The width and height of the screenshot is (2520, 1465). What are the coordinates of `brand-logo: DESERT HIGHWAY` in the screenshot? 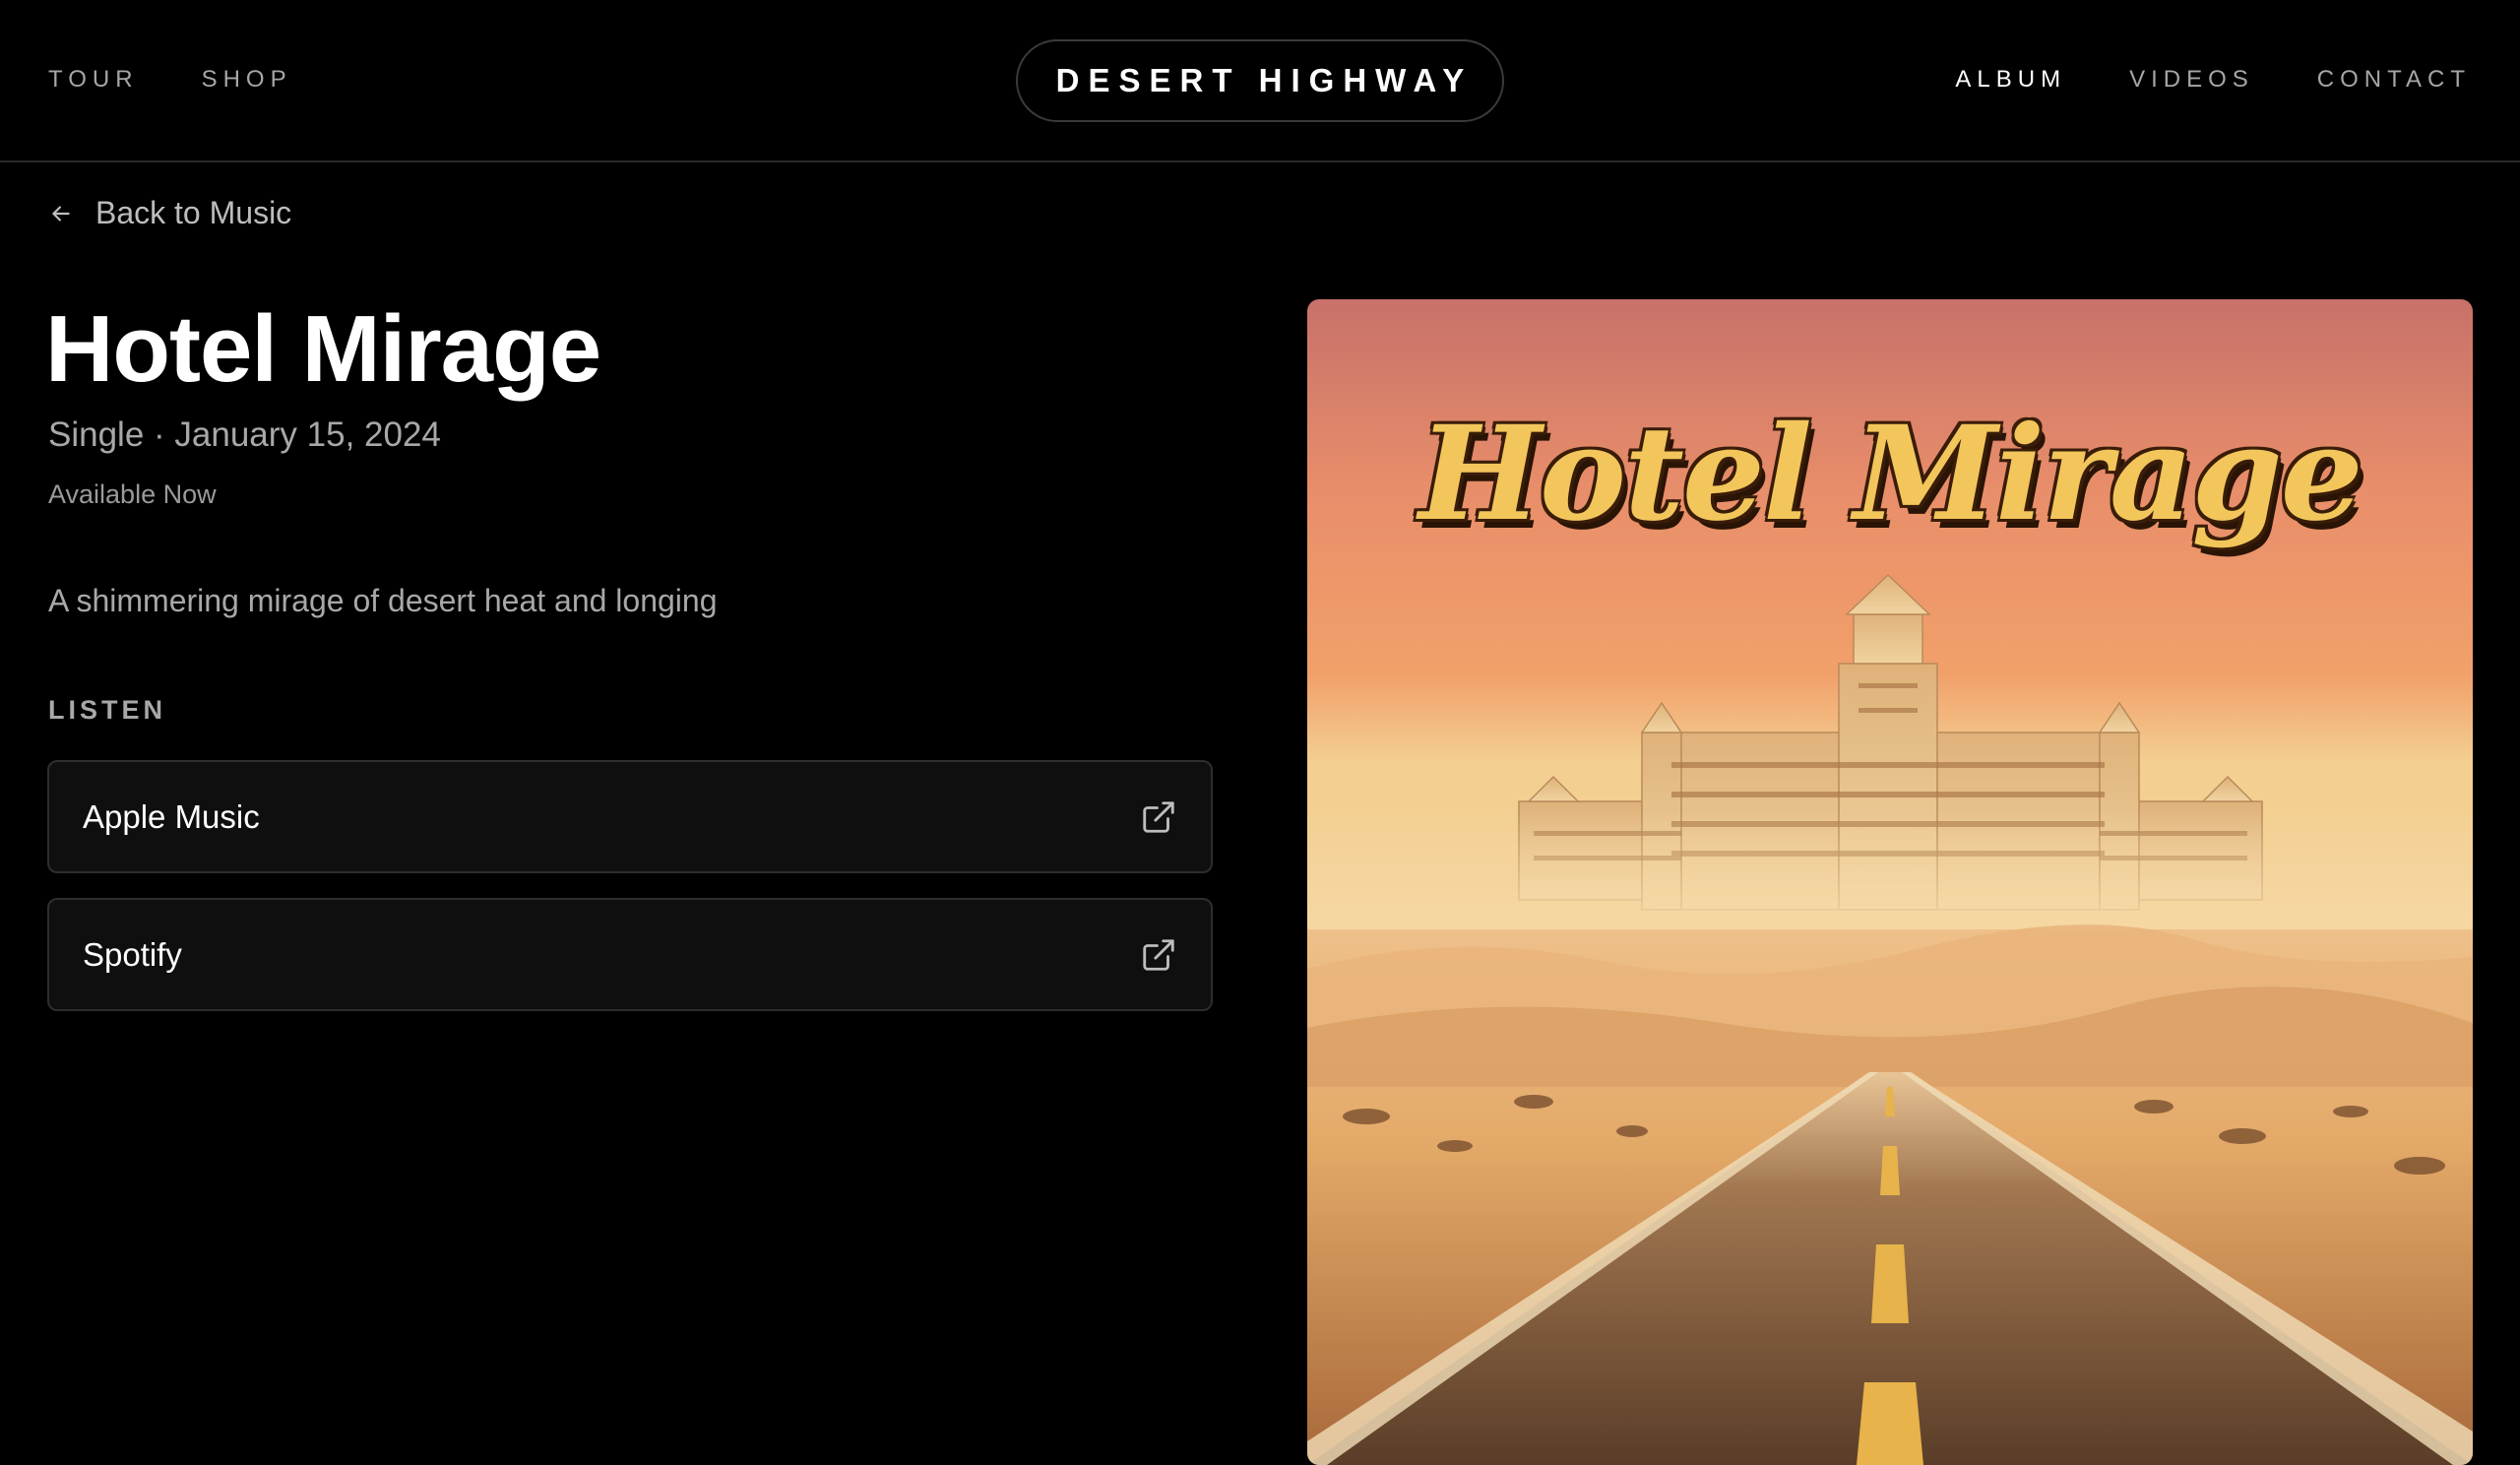 It's located at (1260, 80).